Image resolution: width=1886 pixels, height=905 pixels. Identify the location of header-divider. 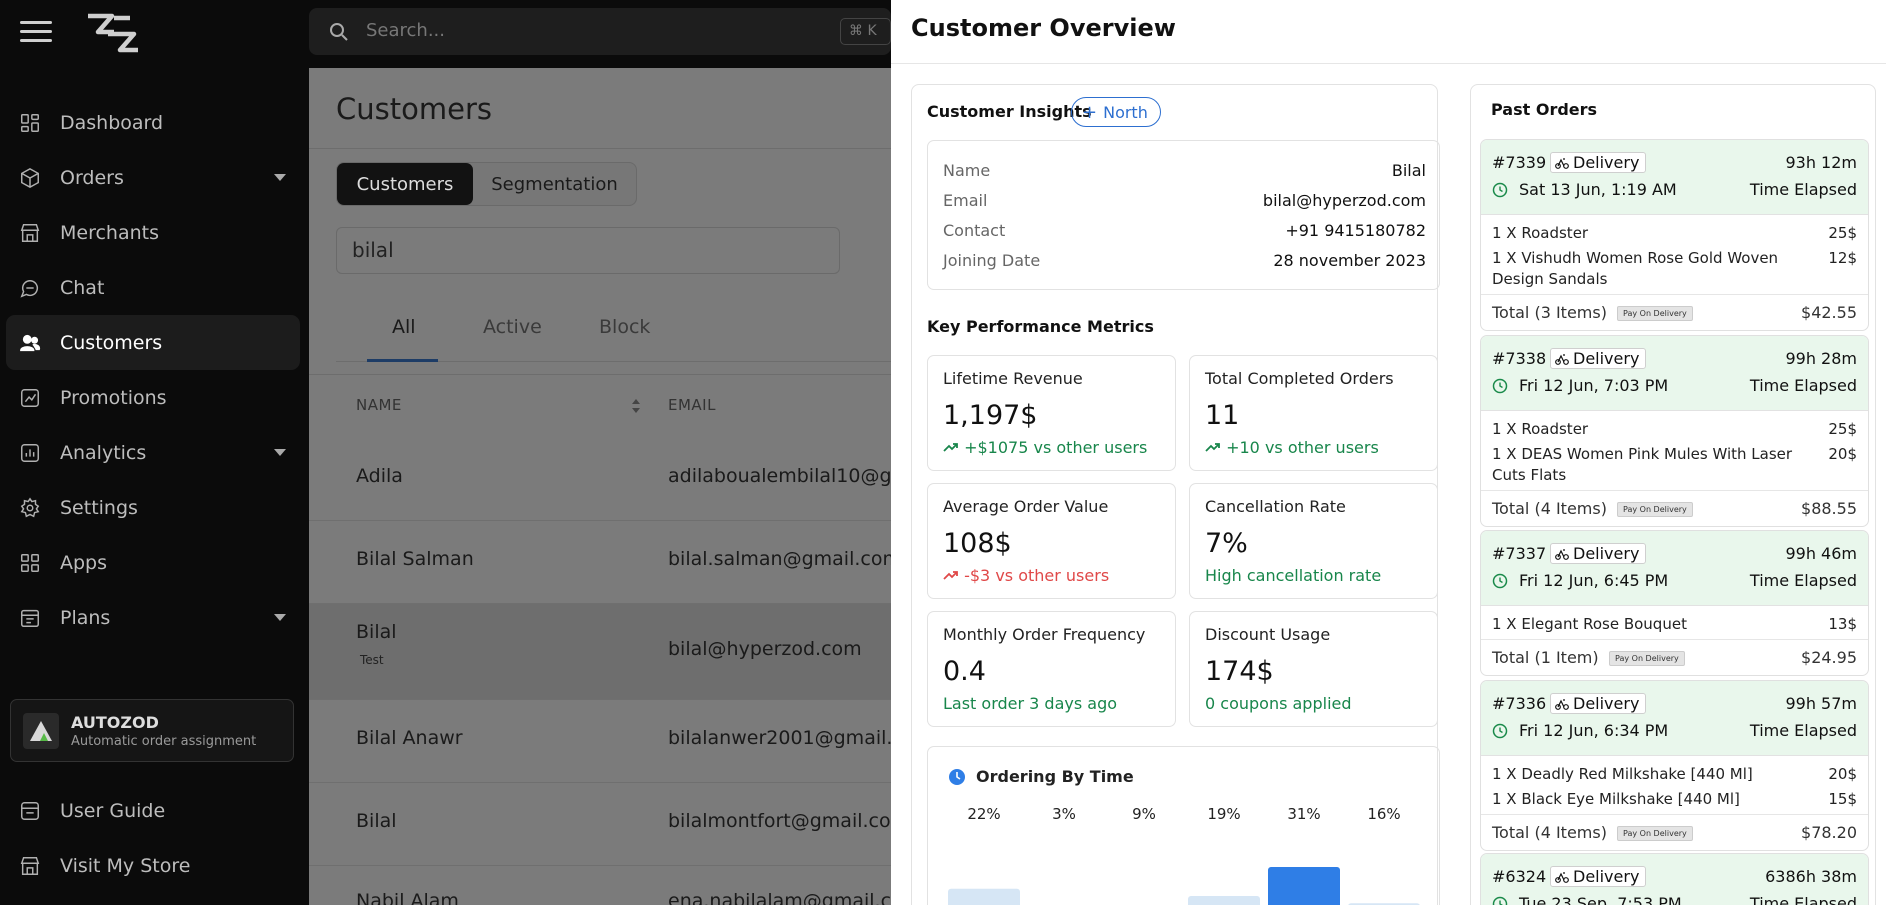
(600, 148).